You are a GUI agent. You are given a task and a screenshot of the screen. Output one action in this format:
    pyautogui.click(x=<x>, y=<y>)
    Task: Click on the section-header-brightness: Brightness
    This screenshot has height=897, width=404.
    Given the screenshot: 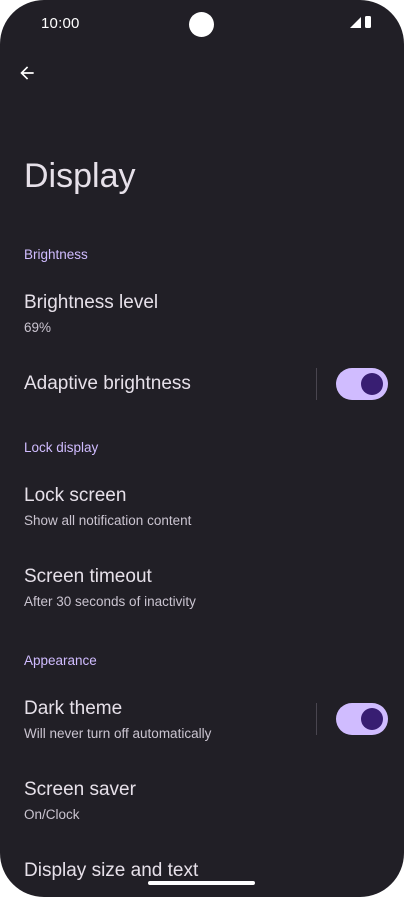 What is the action you would take?
    pyautogui.click(x=56, y=254)
    